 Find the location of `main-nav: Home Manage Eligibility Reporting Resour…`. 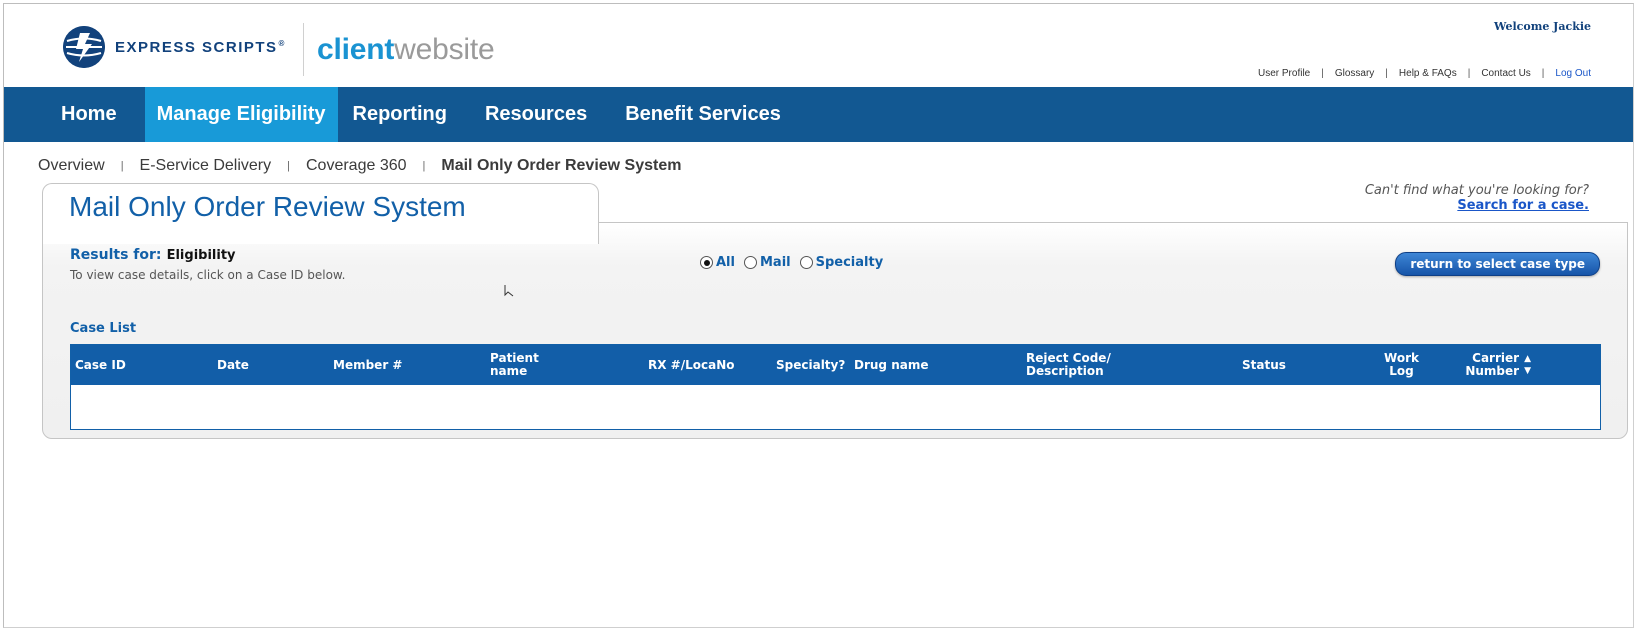

main-nav: Home Manage Eligibility Reporting Resour… is located at coordinates (818, 114).